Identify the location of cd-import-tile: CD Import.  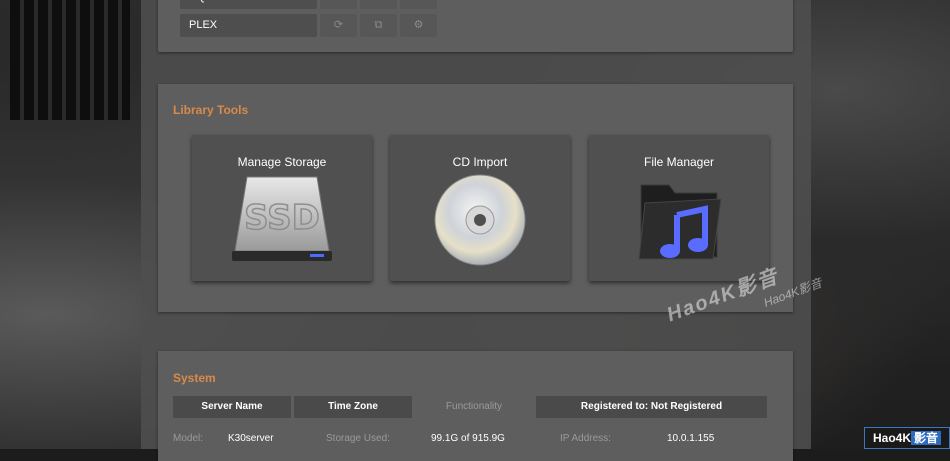
(480, 208).